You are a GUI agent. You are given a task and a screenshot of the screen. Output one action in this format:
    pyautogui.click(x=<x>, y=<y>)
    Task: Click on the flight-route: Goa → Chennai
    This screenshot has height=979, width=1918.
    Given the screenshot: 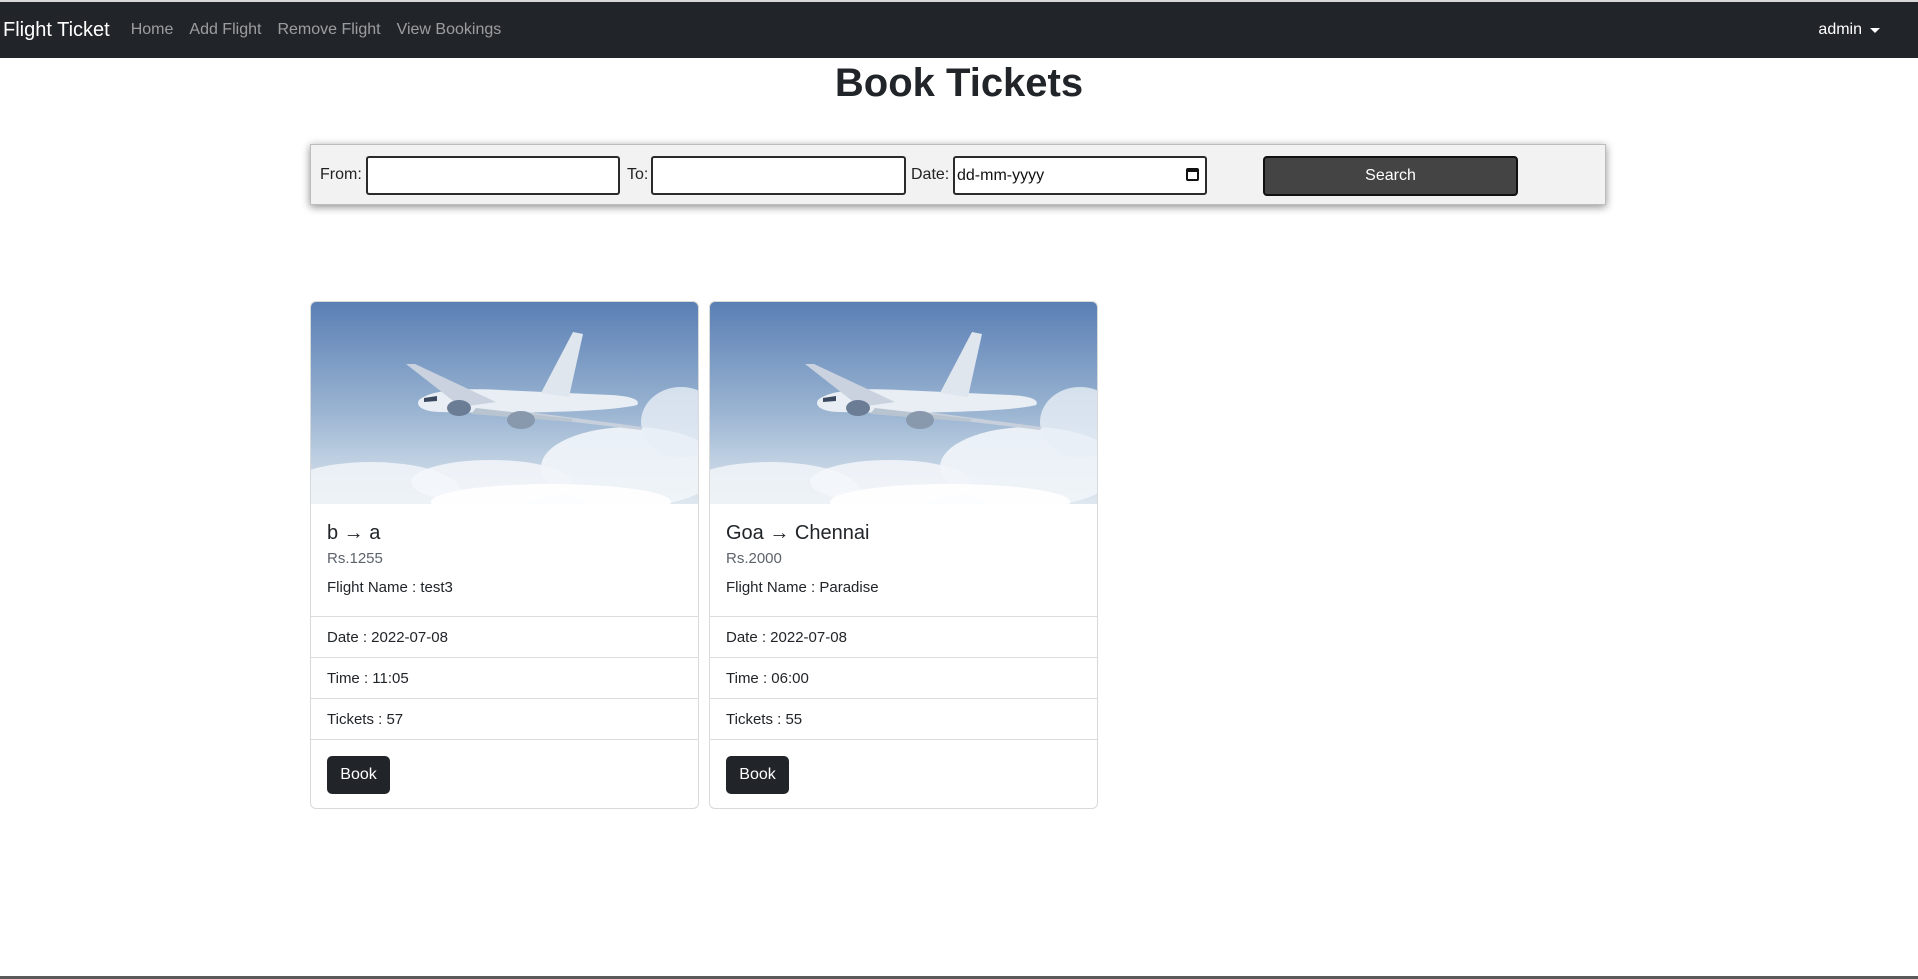 What is the action you would take?
    pyautogui.click(x=798, y=533)
    